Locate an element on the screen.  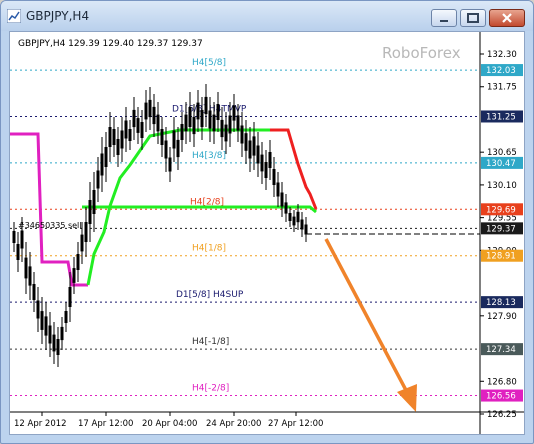
window-title: GBPJPY,H4 is located at coordinates (58, 16).